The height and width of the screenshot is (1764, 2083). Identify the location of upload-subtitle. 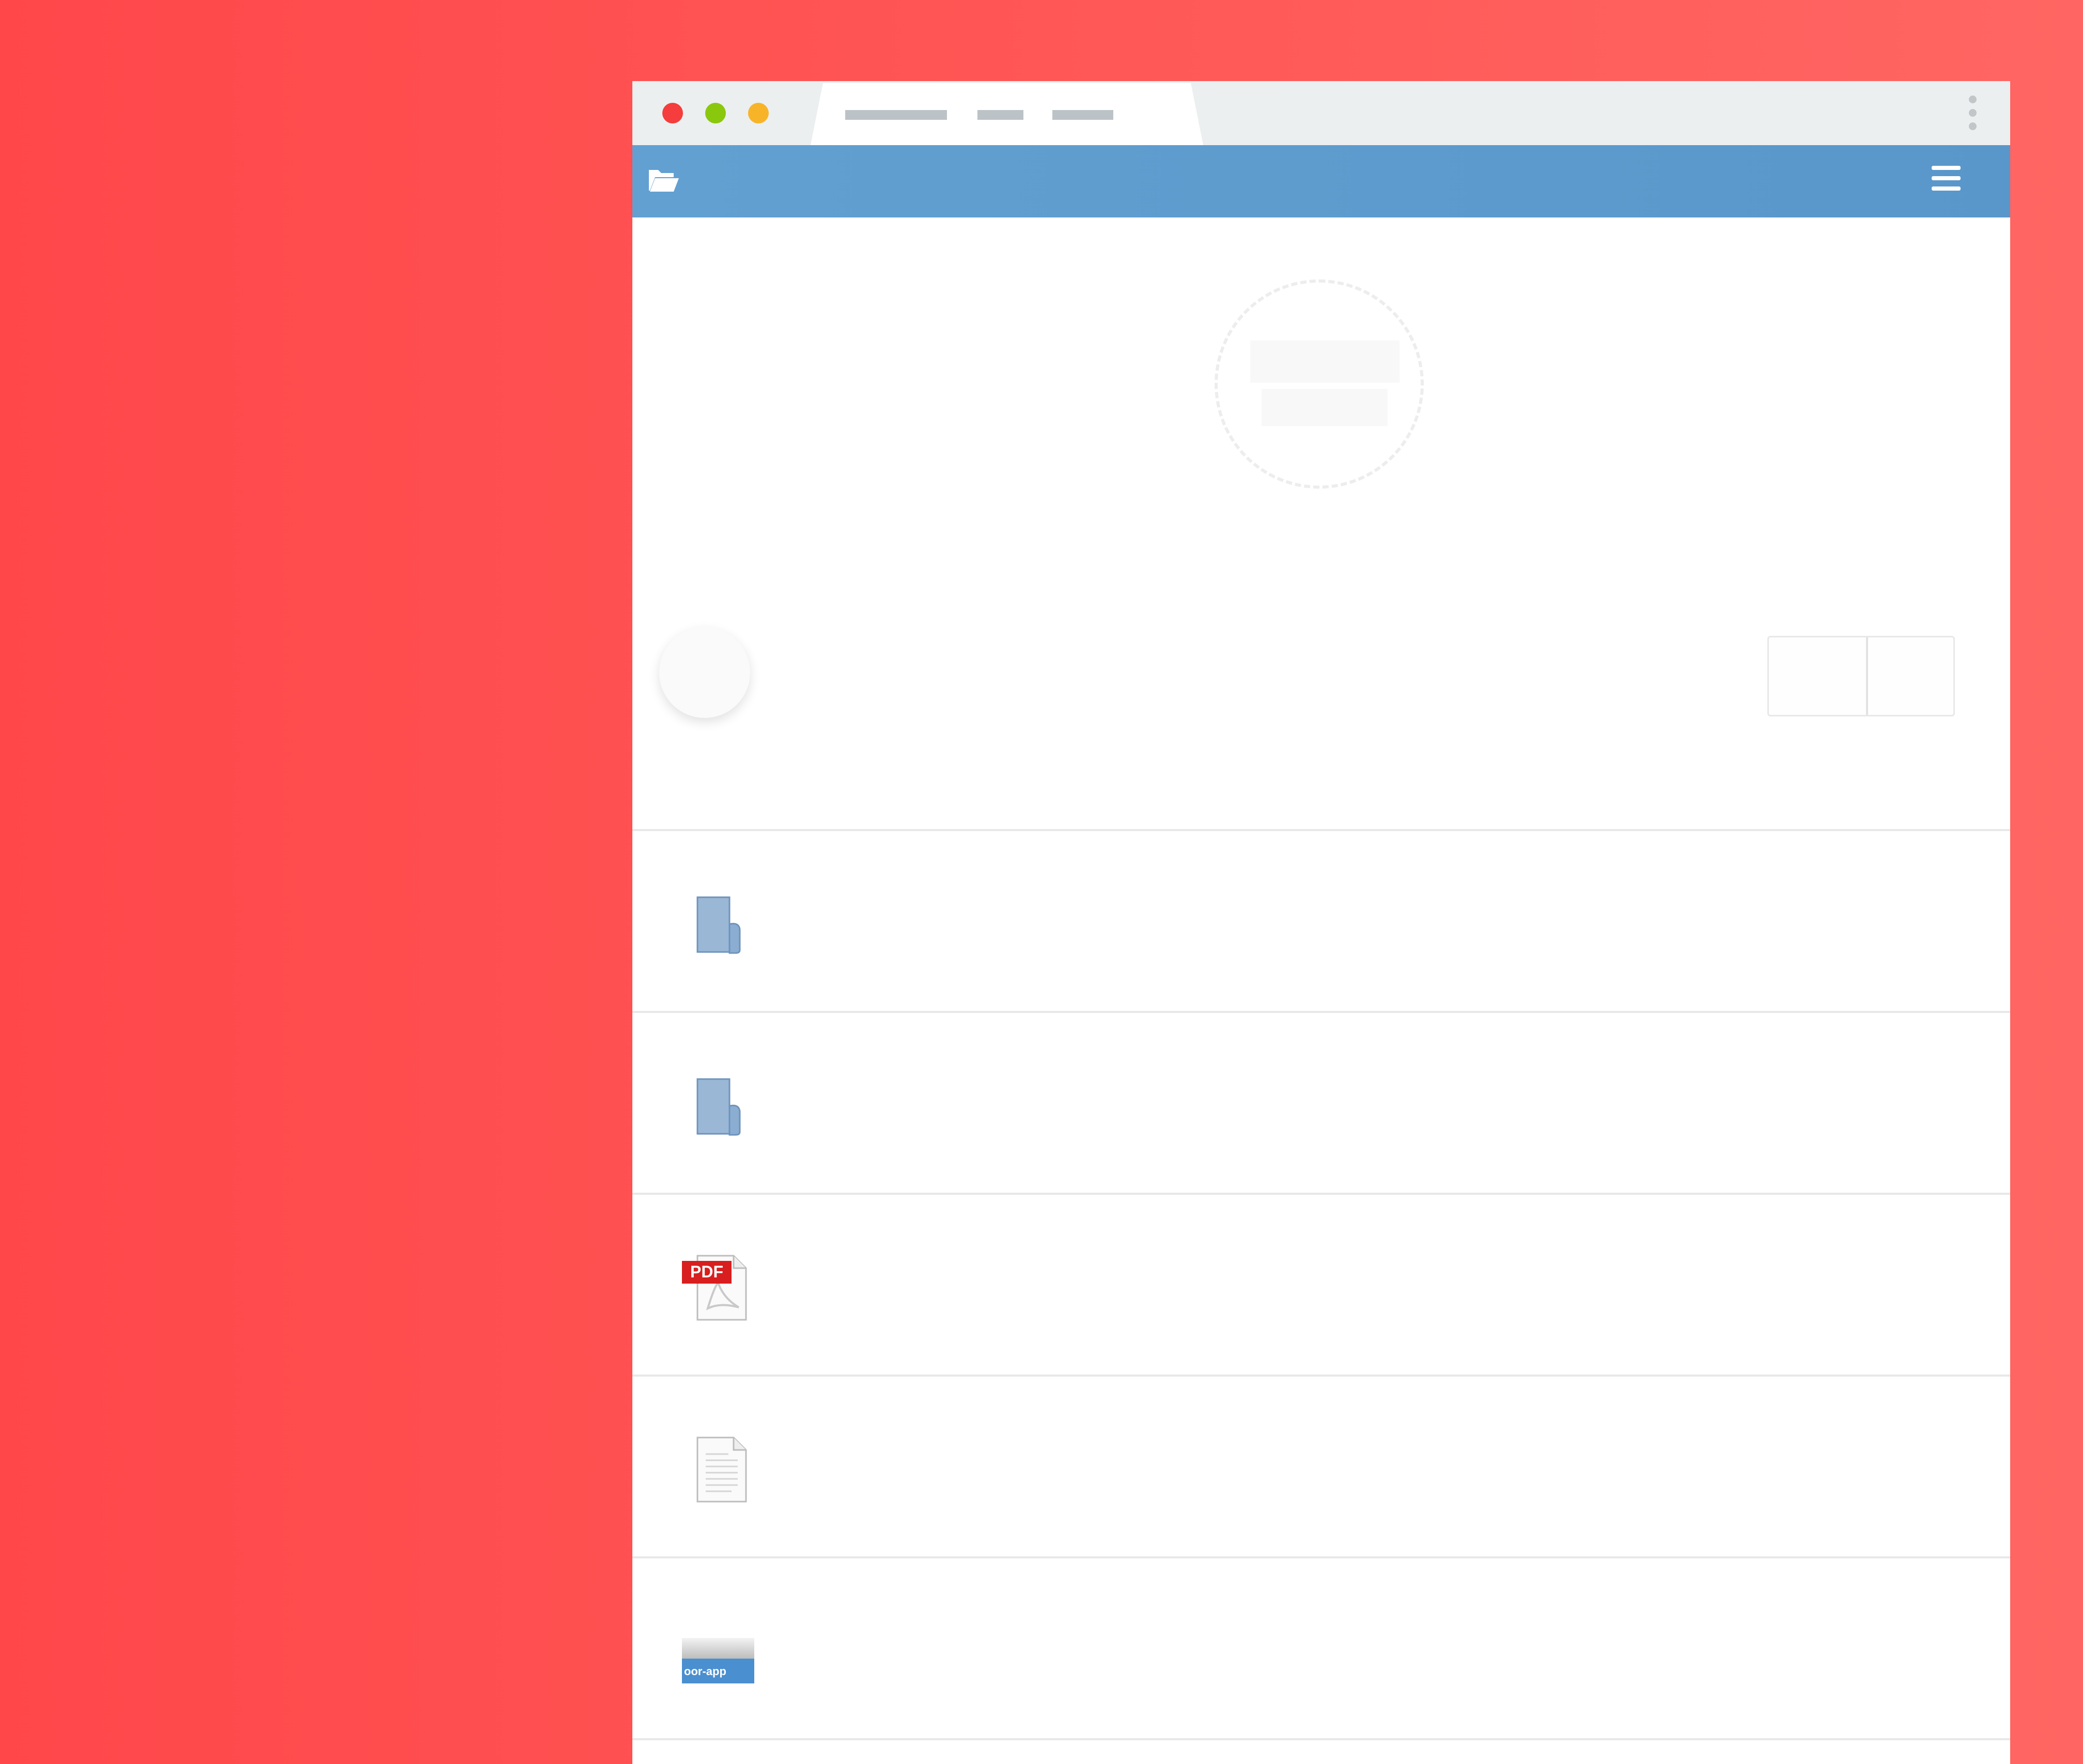
(1325, 407).